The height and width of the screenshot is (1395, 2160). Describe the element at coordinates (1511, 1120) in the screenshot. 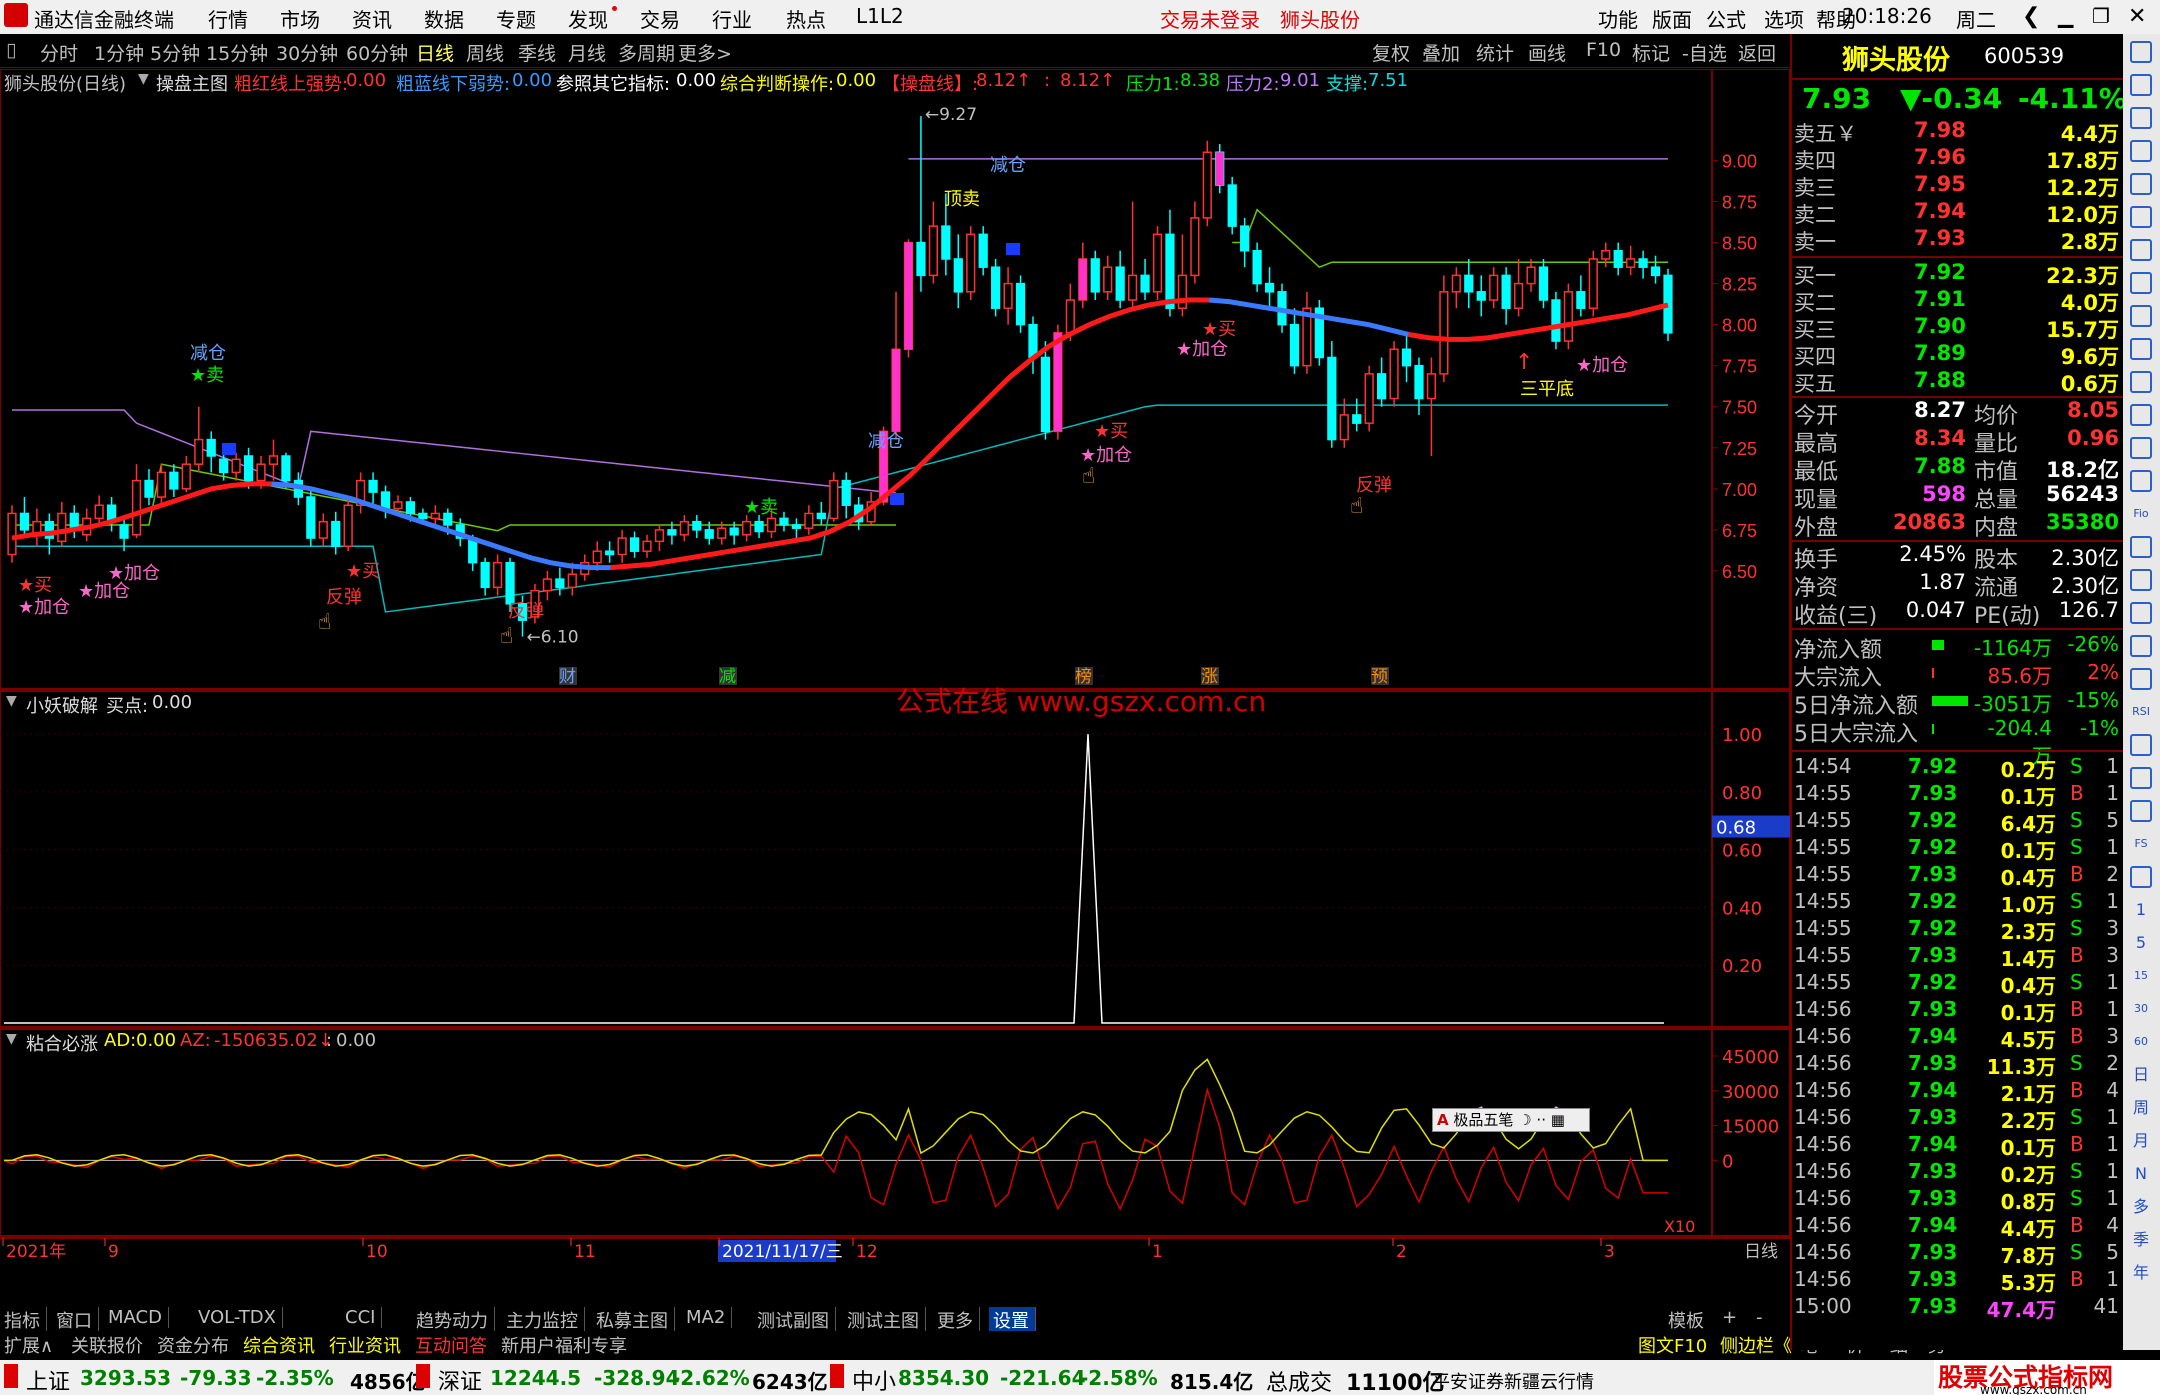

I see `ime-toolbar: A 极品五笔 ☽ ·· ▦` at that location.